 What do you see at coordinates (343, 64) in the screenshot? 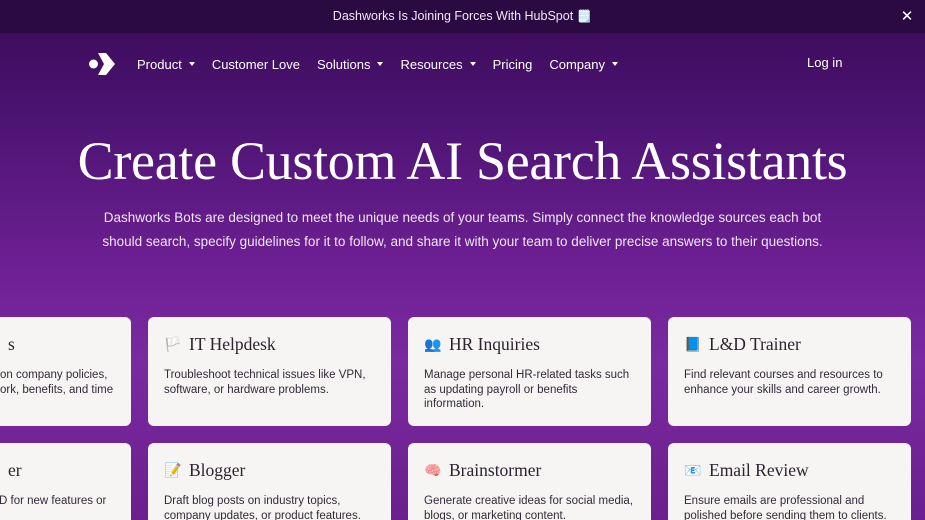
I see `nav-item-label: Solutions` at bounding box center [343, 64].